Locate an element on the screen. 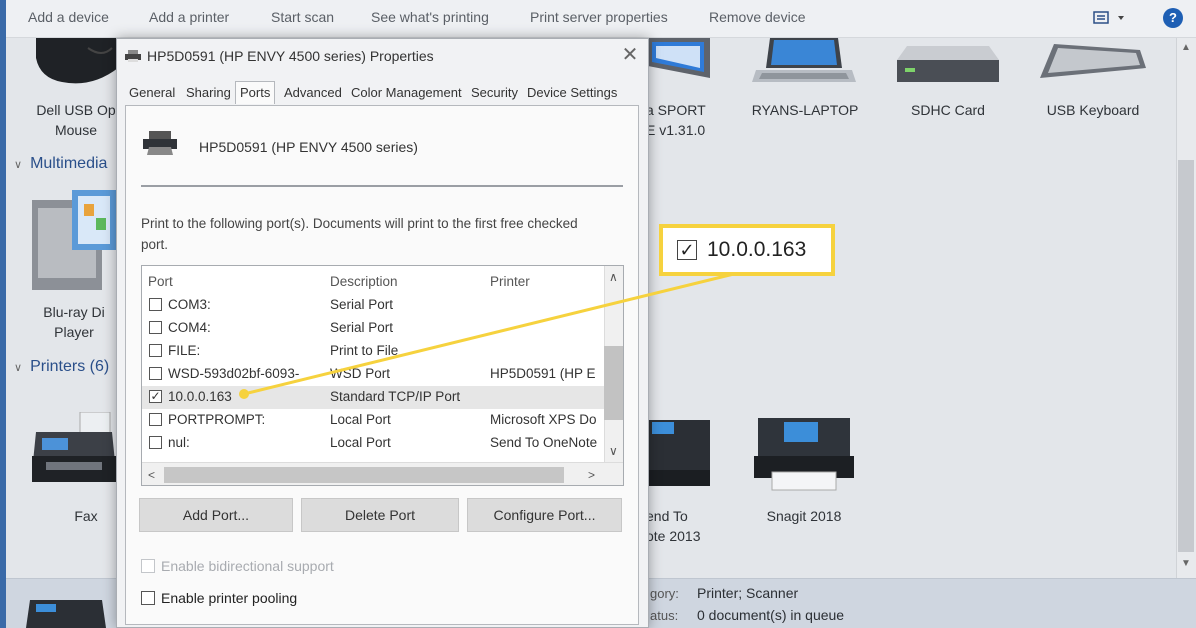 The height and width of the screenshot is (628, 1196). port-name: COM4: is located at coordinates (189, 327).